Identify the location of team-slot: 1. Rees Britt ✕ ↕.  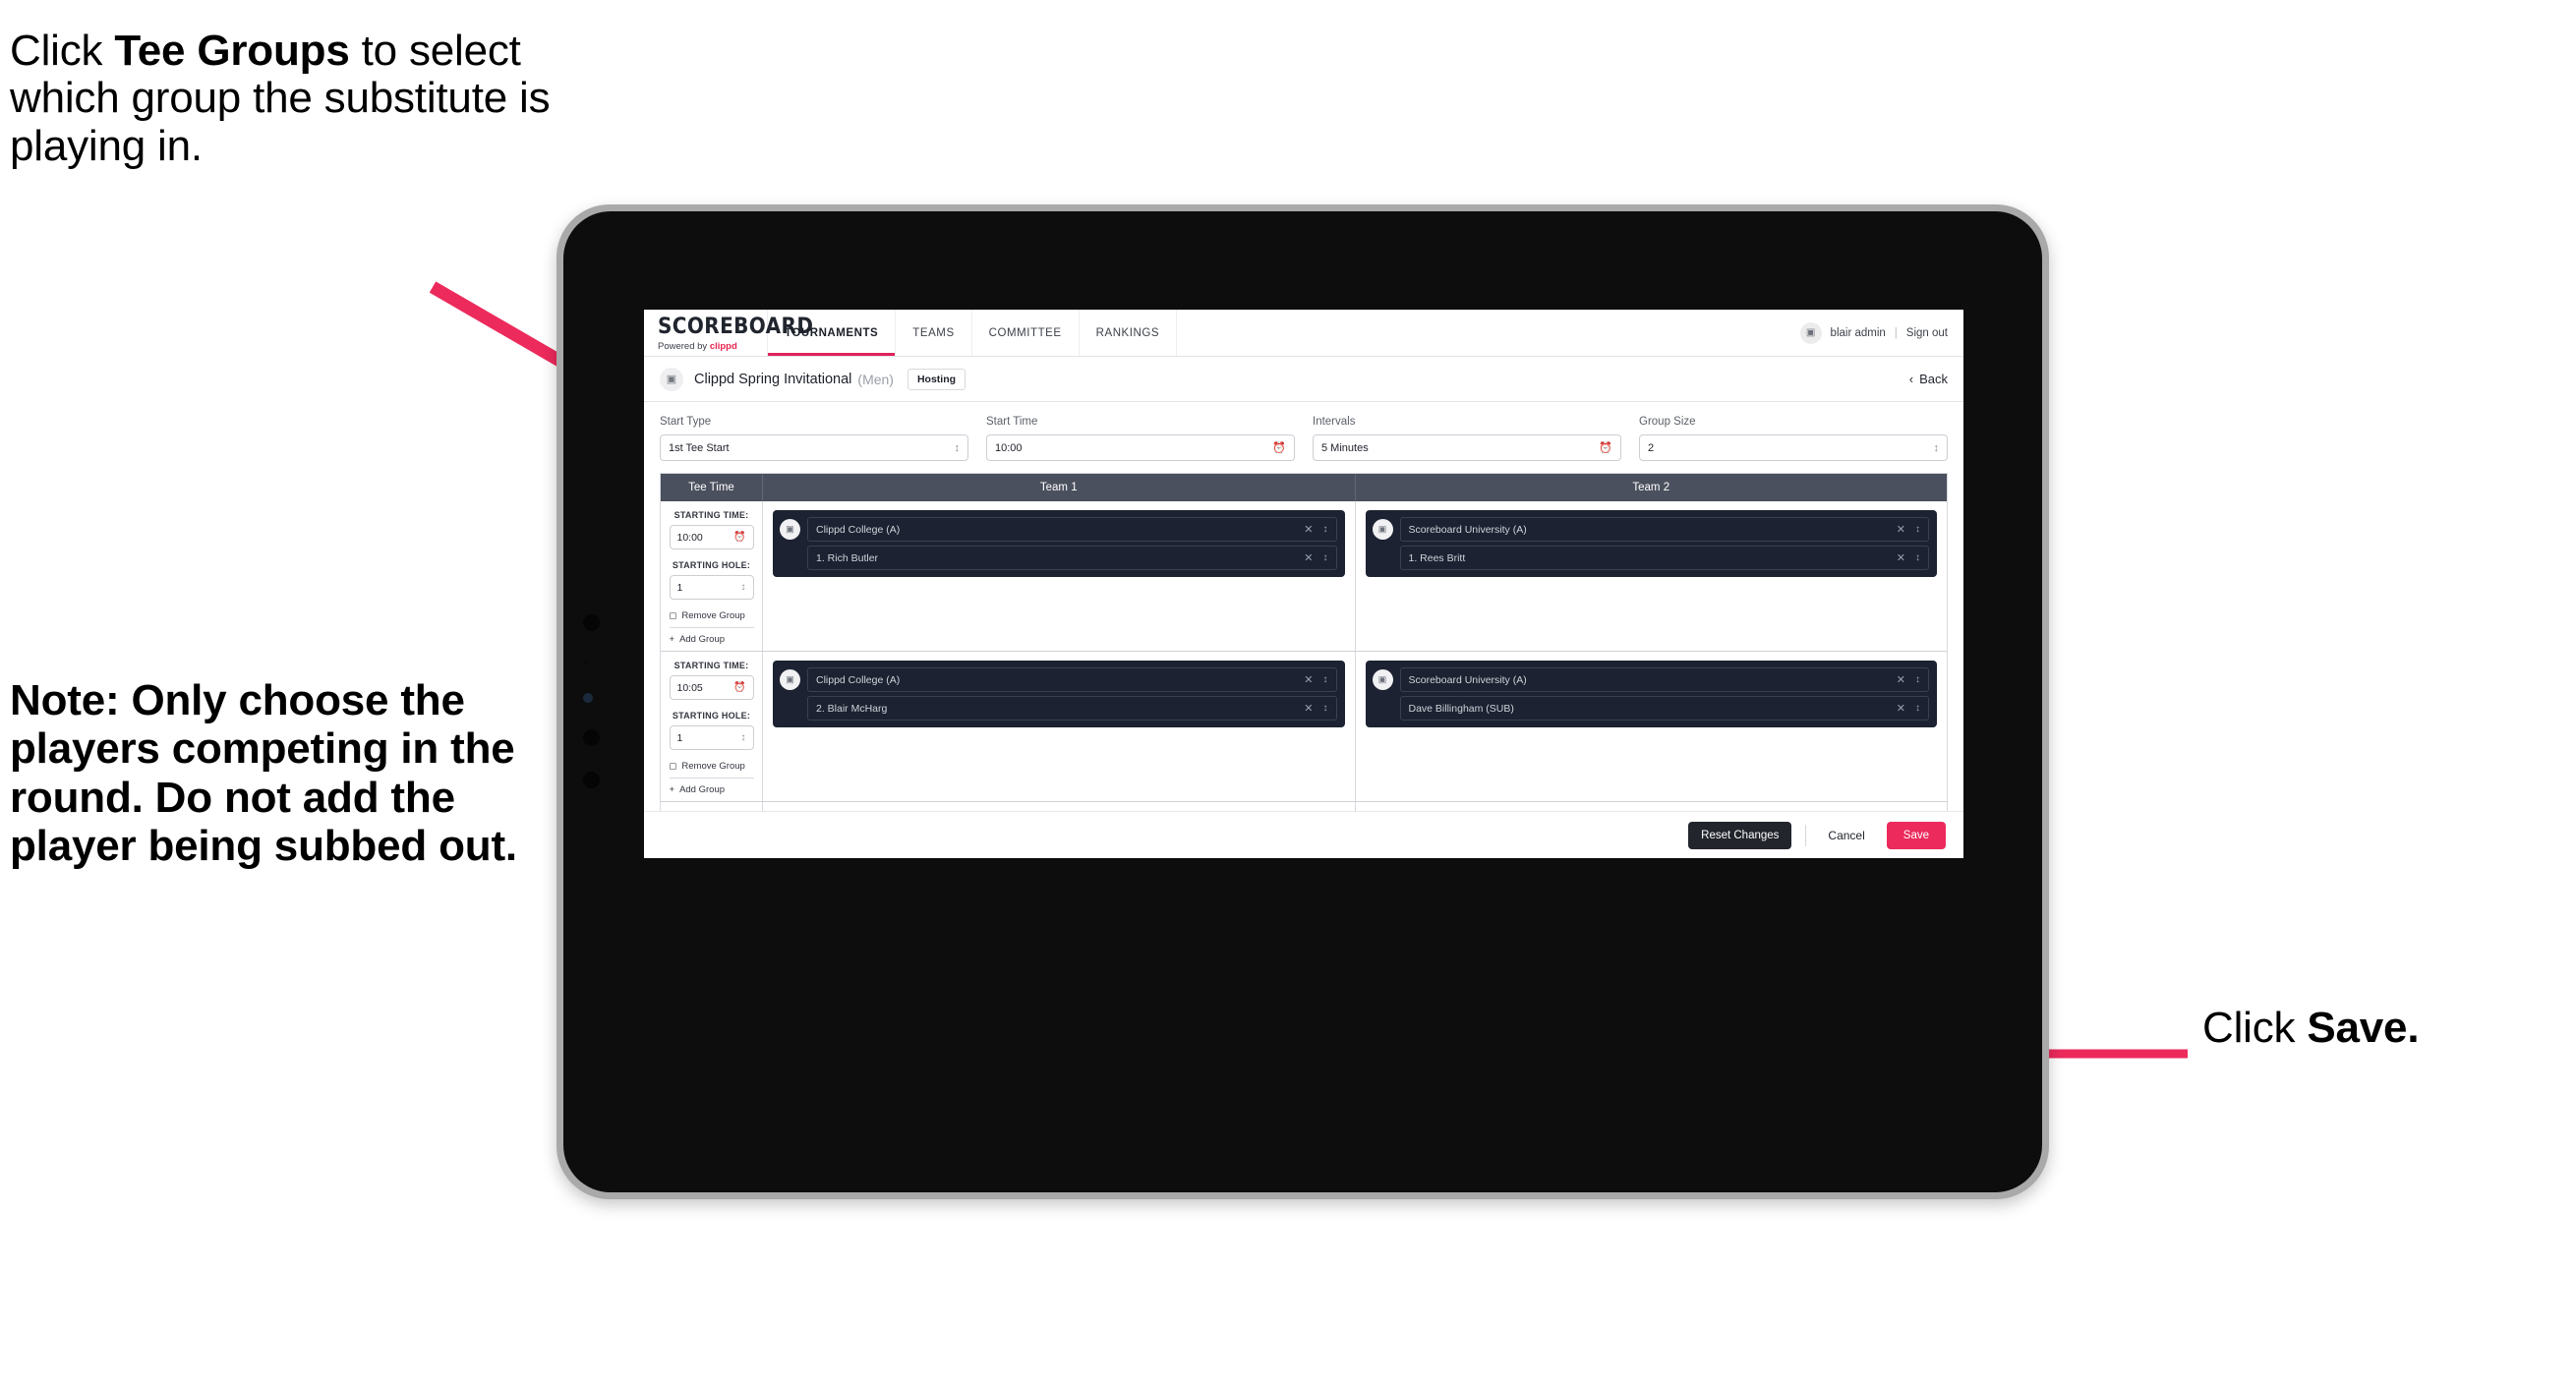
(1664, 558).